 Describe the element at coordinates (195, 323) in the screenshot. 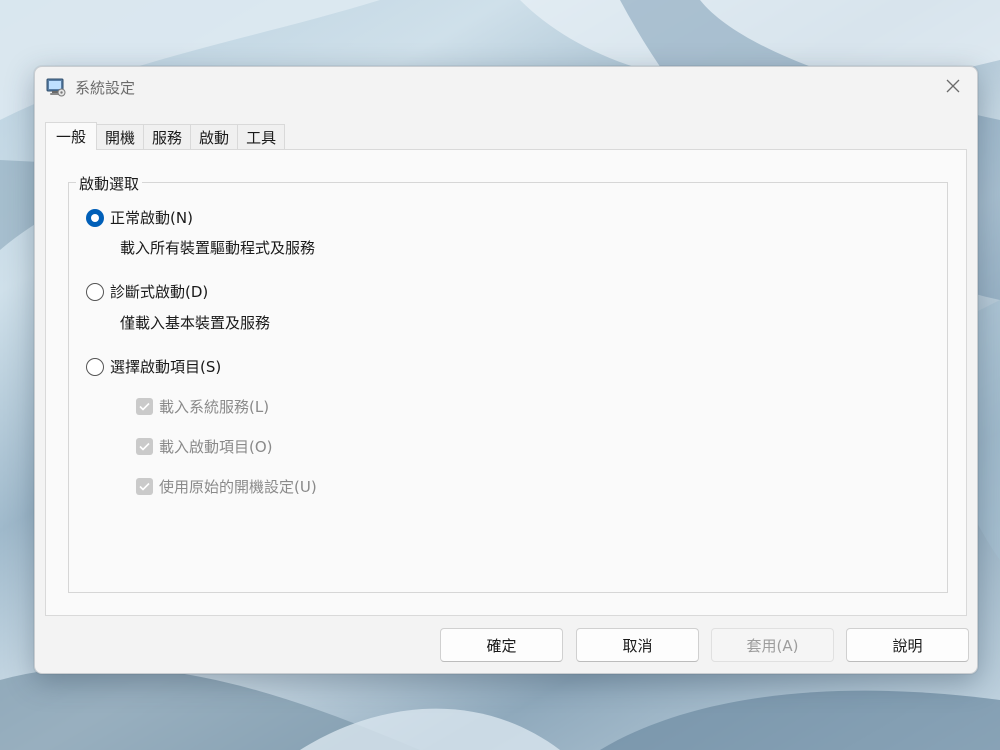

I see `diagnostic-startup-description: 僅載入基本裝置及服務` at that location.